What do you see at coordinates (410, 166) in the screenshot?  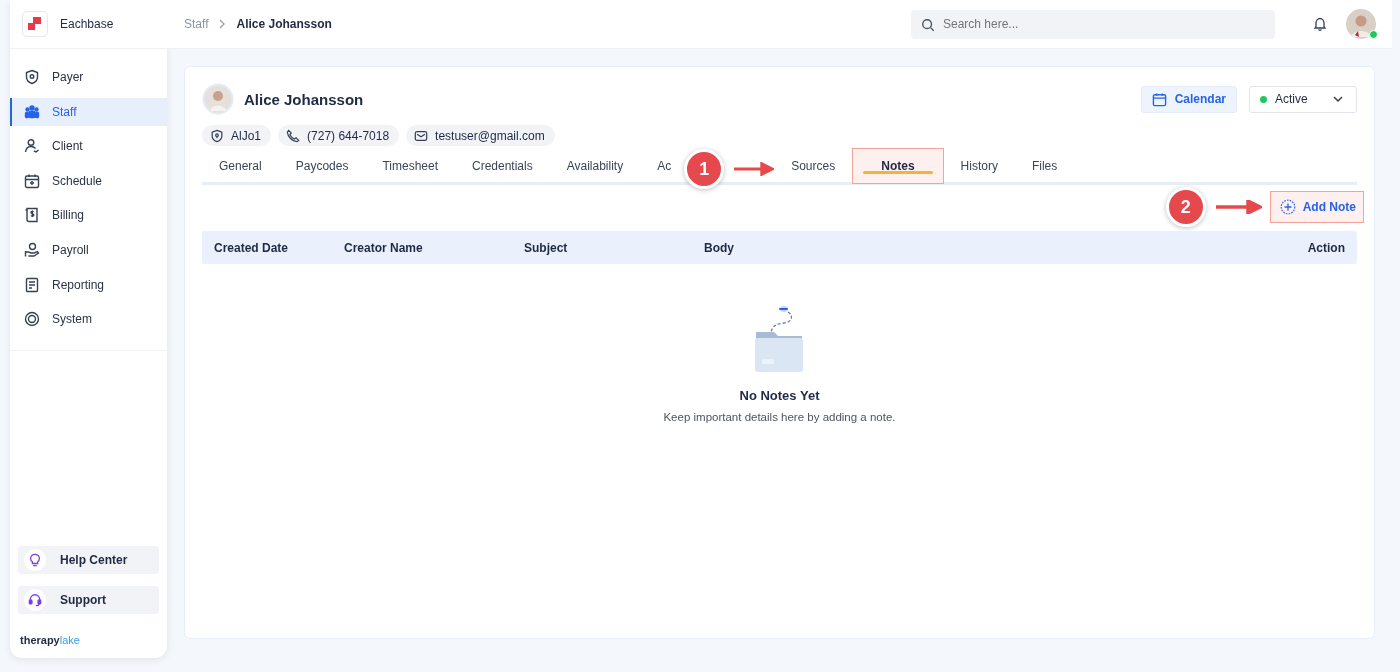 I see `tab: Timesheet` at bounding box center [410, 166].